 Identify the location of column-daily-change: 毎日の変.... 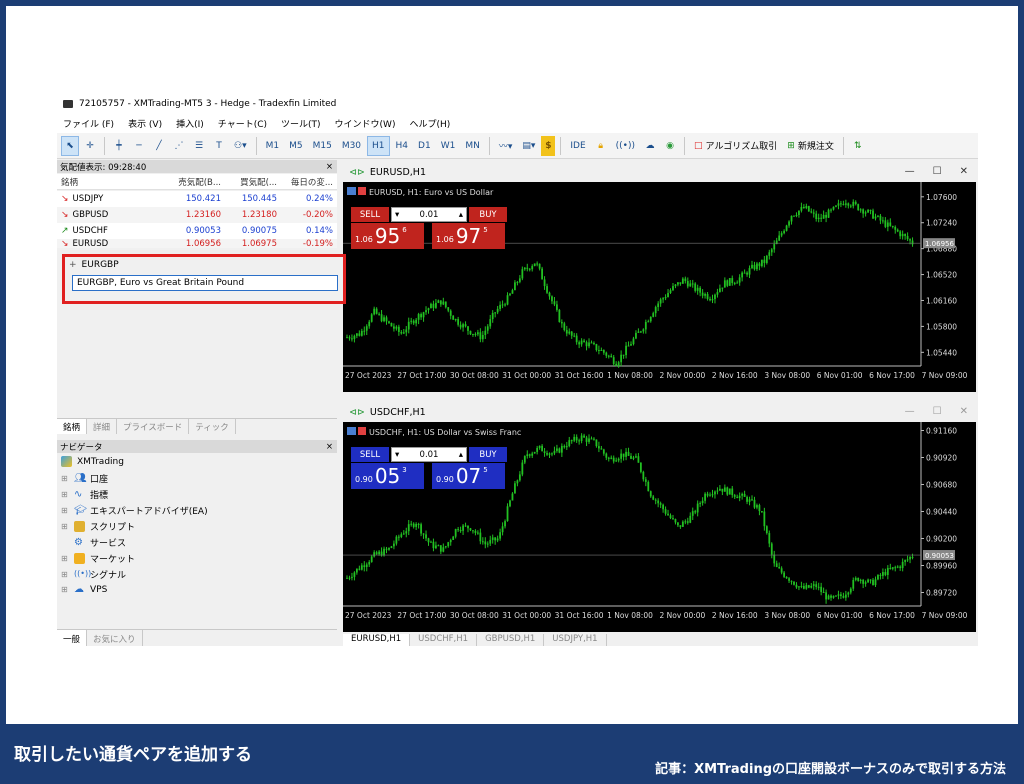
(309, 182).